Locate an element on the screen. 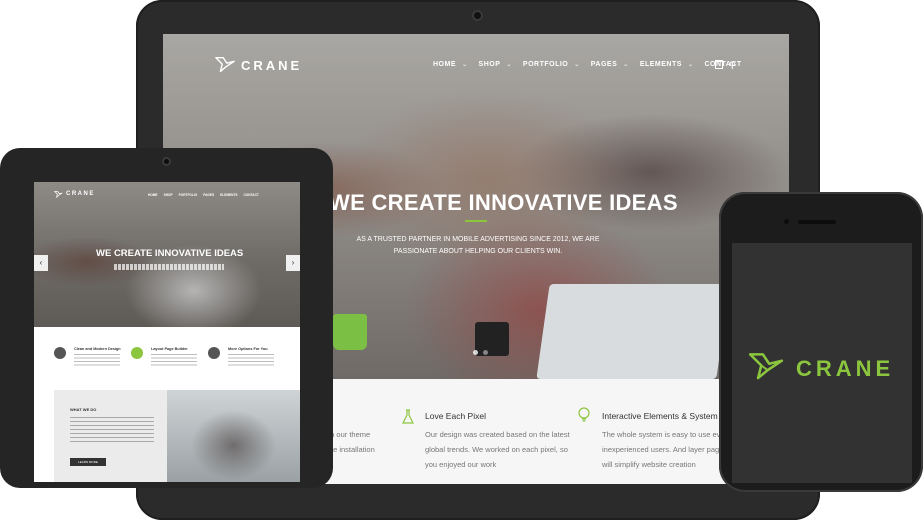 The height and width of the screenshot is (520, 923). brand-logo-text: CRANE is located at coordinates (271, 65).